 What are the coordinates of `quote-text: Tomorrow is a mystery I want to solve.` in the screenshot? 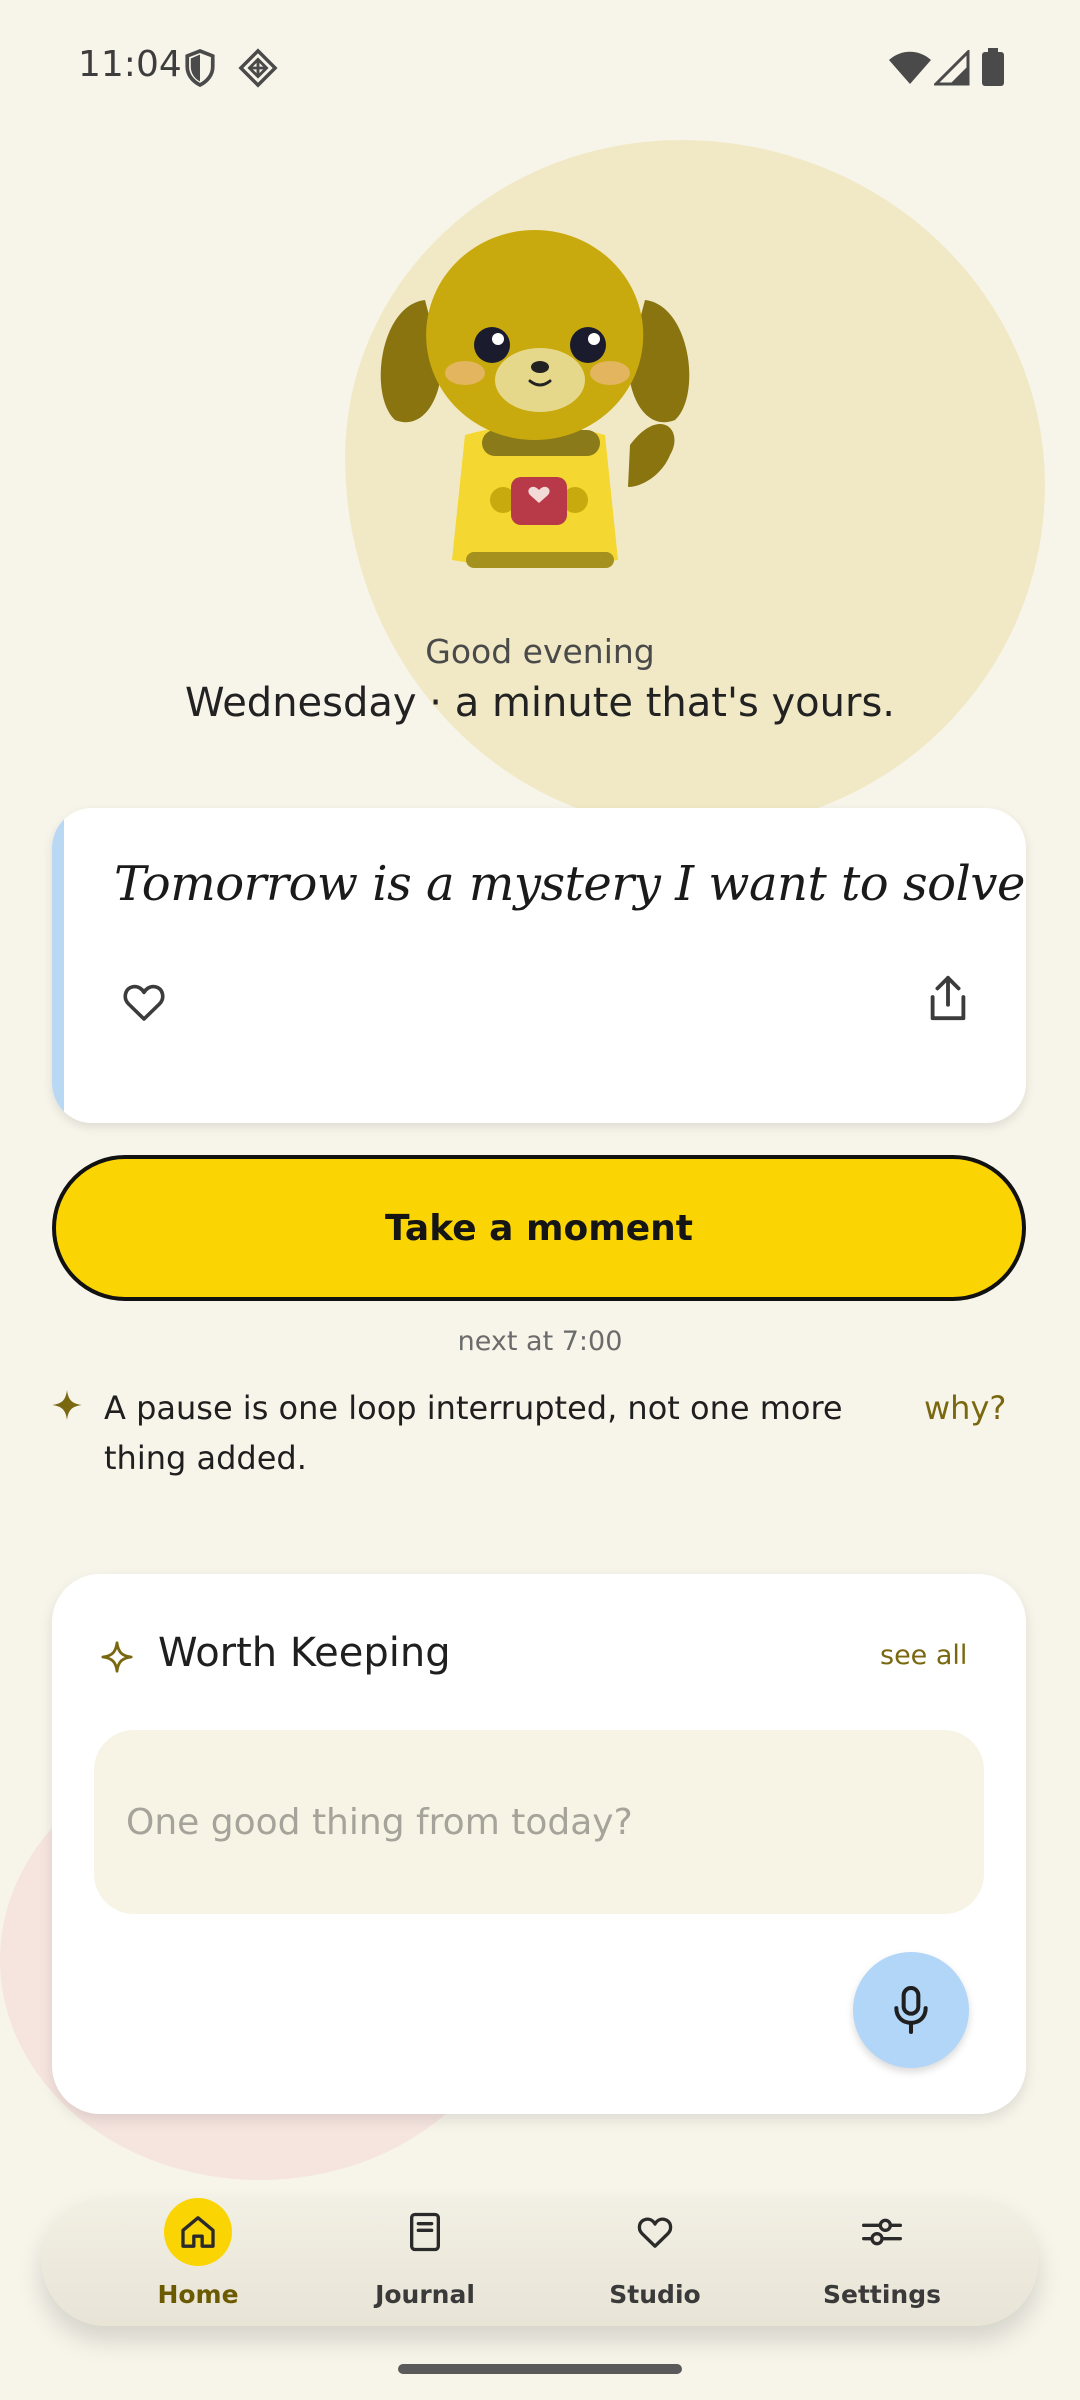 It's located at (570, 884).